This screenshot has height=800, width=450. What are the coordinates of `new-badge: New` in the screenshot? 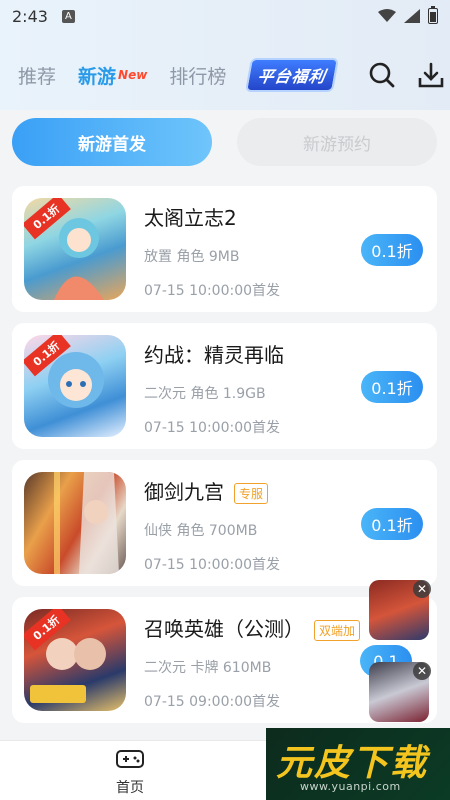 It's located at (133, 75).